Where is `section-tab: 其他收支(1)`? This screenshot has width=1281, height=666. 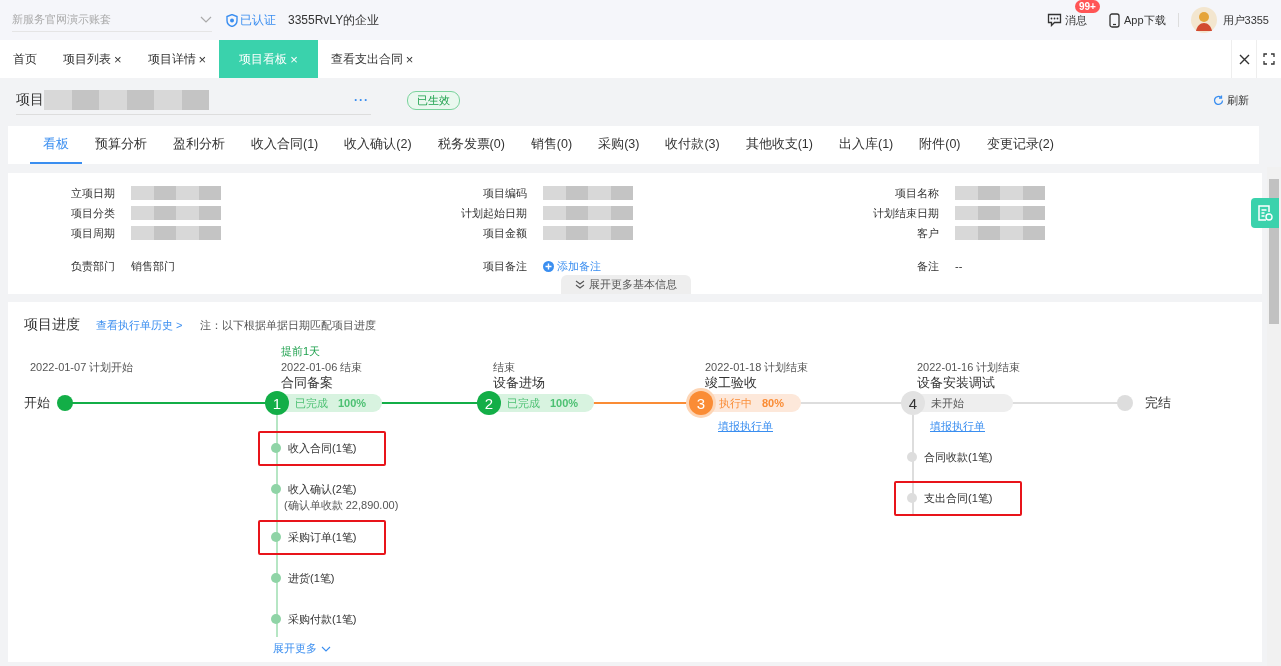
section-tab: 其他收支(1) is located at coordinates (779, 145).